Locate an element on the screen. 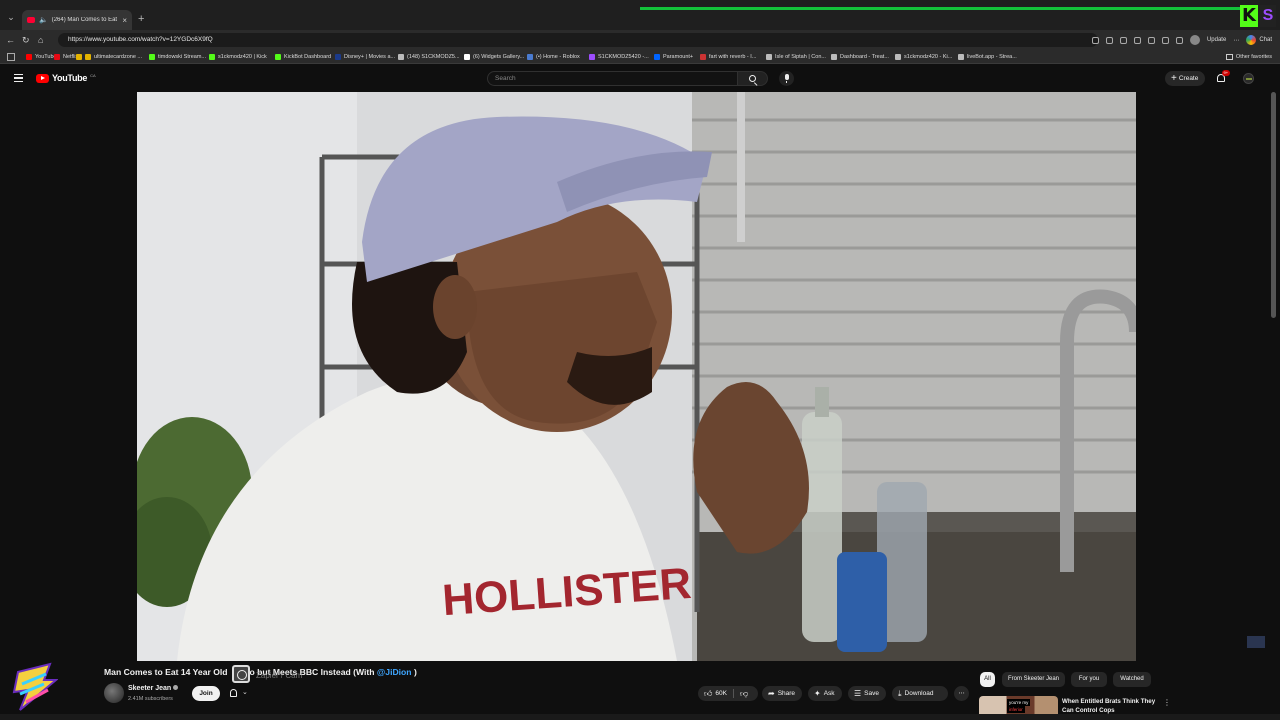  save-button: ☰ Save is located at coordinates (867, 693).